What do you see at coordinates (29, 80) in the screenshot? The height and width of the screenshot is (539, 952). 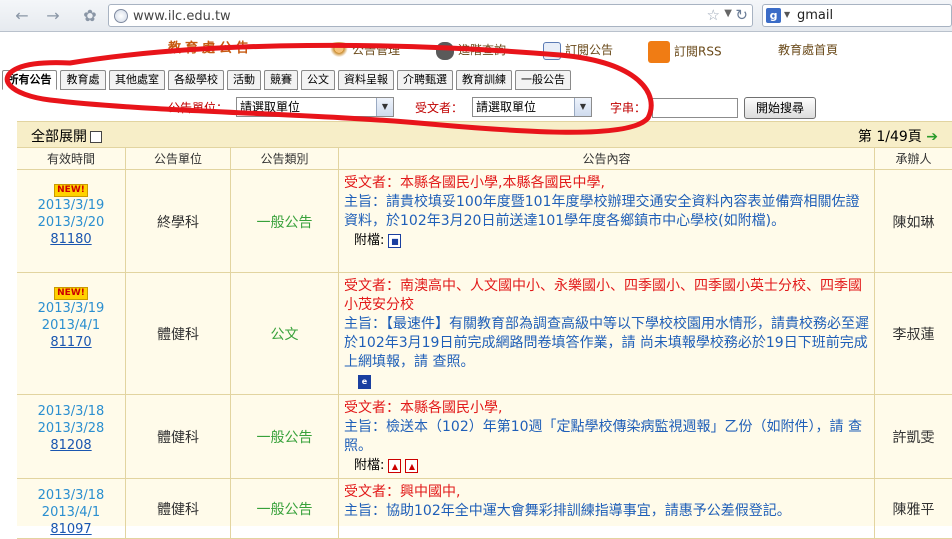 I see `tab-all: 所有公告` at bounding box center [29, 80].